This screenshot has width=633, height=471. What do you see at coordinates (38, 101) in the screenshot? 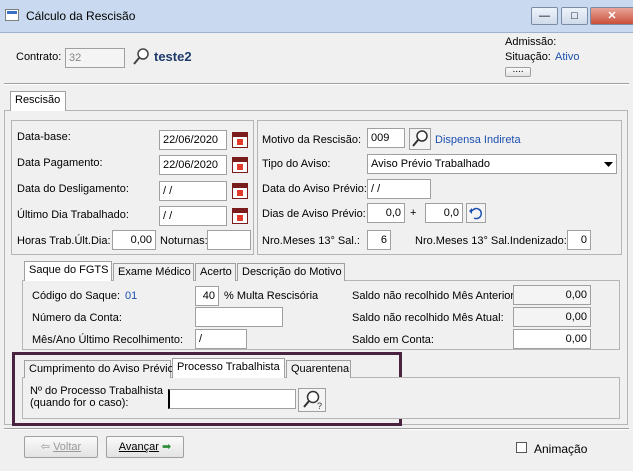
I see `tab-rescisao: Rescisão` at bounding box center [38, 101].